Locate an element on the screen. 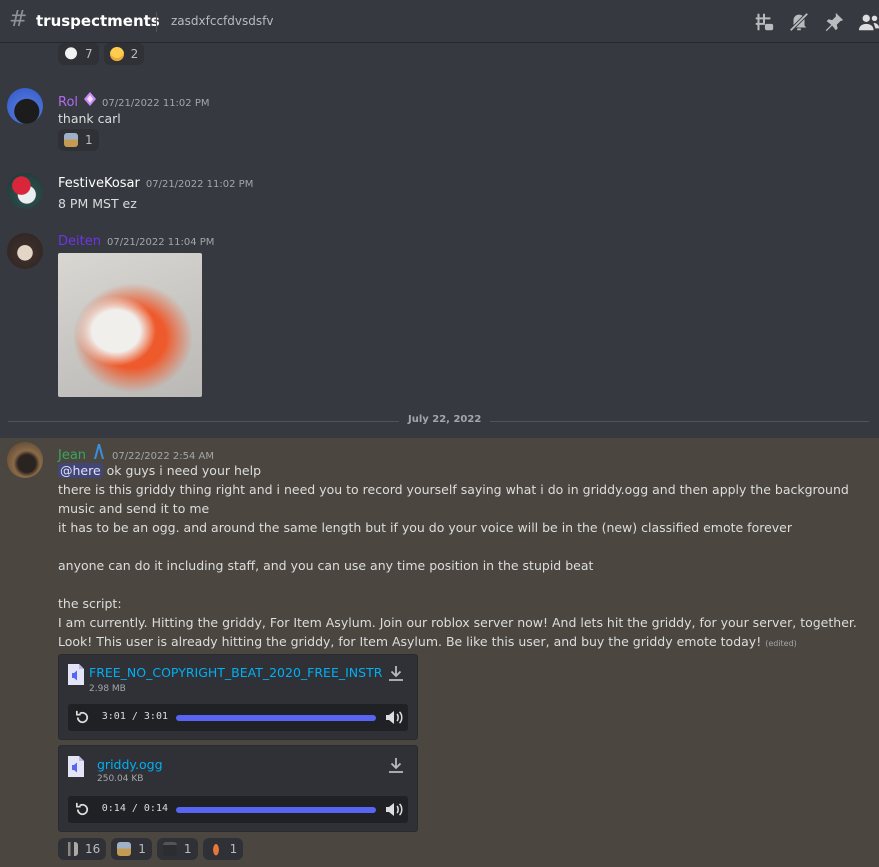 The image size is (879, 867). reaction-dark: 1 is located at coordinates (177, 849).